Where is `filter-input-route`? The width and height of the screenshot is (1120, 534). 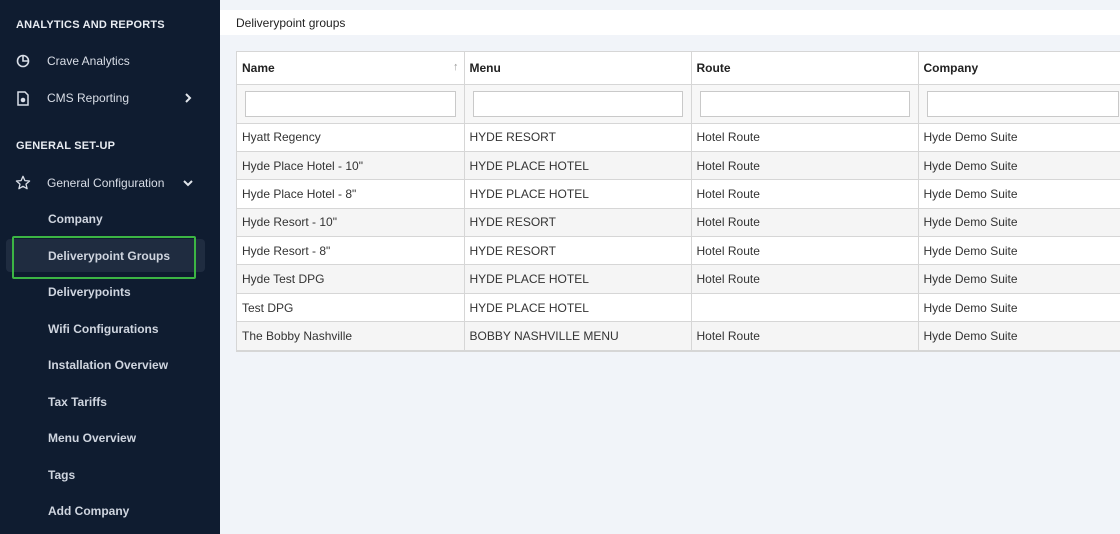
filter-input-route is located at coordinates (804, 103).